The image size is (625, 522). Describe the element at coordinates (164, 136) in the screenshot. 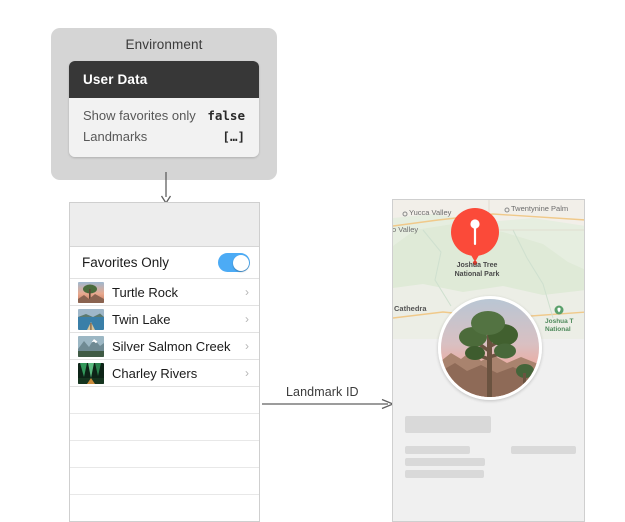

I see `property-row-landmarks: Landmarks […]` at that location.